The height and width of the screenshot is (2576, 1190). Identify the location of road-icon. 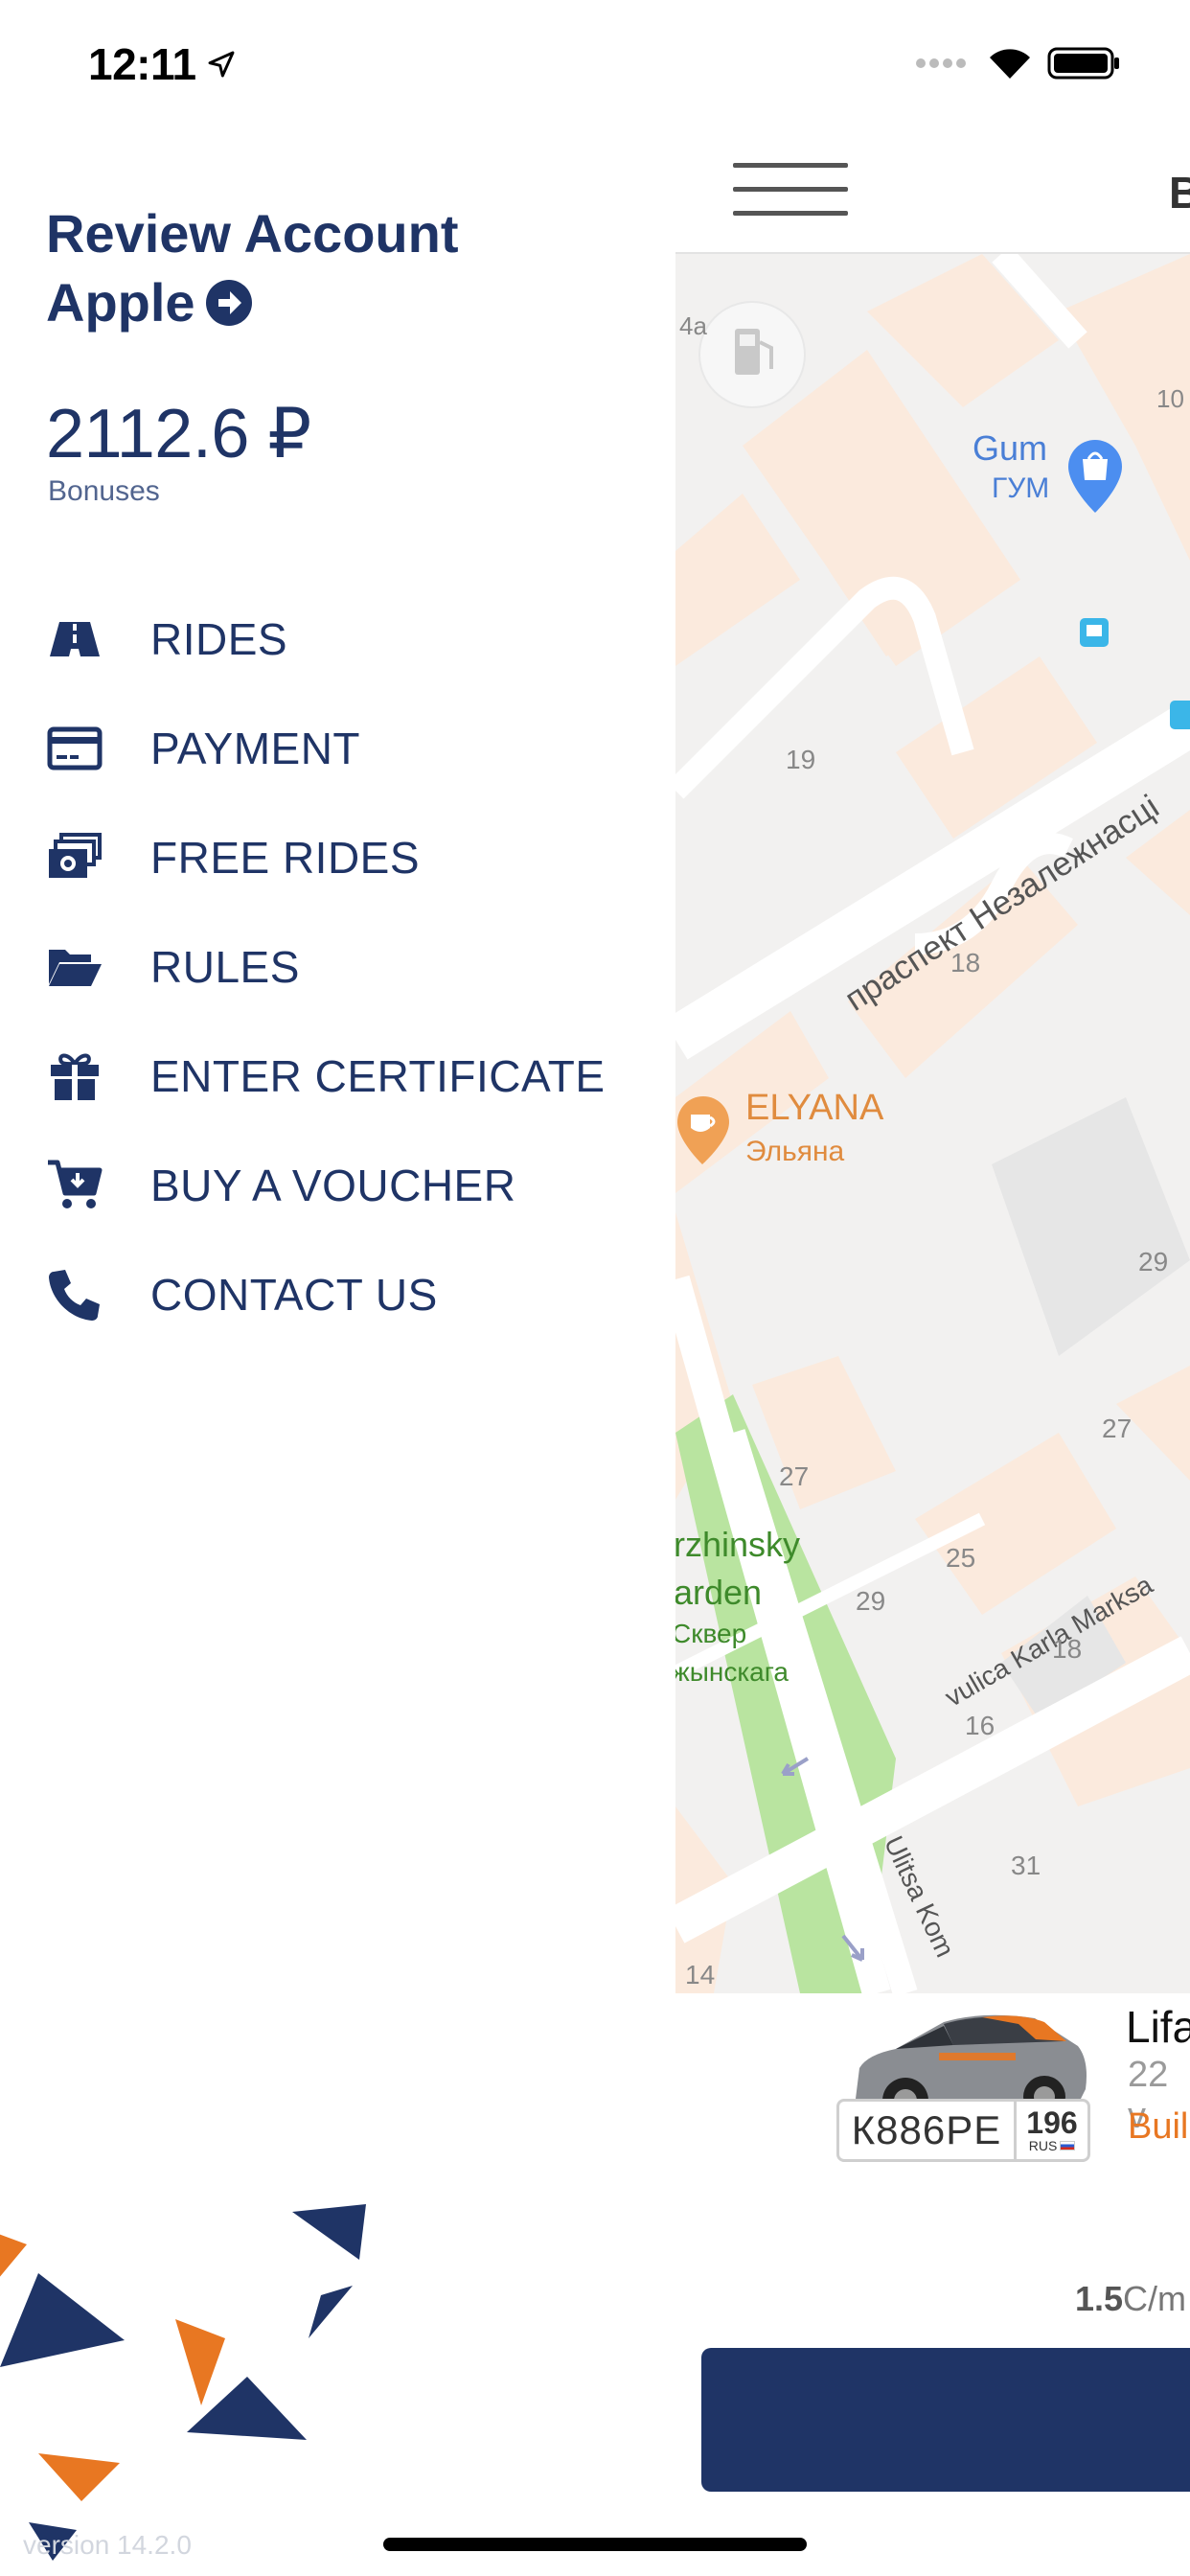
(74, 639).